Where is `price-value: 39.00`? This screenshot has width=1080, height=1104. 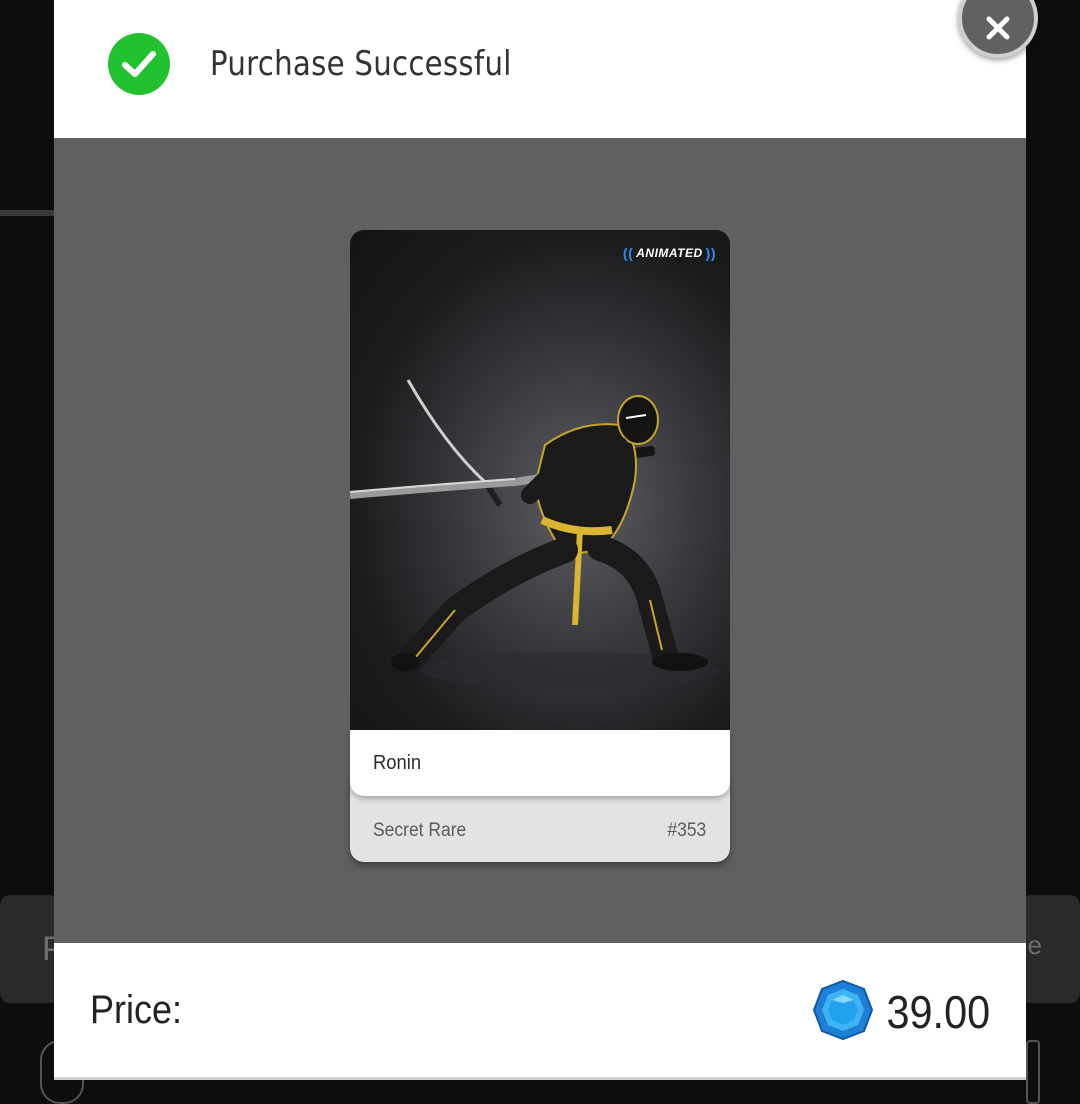 price-value: 39.00 is located at coordinates (938, 1012).